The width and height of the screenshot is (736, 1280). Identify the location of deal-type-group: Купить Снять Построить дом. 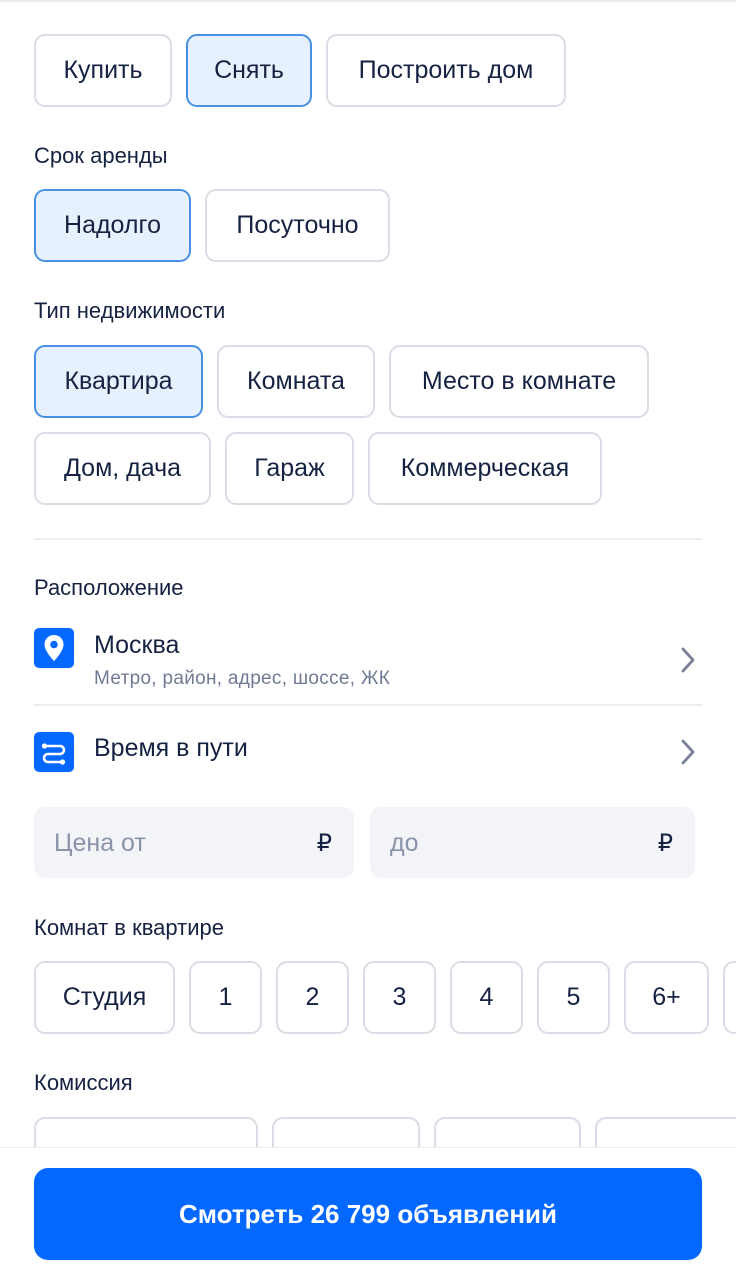
(300, 70).